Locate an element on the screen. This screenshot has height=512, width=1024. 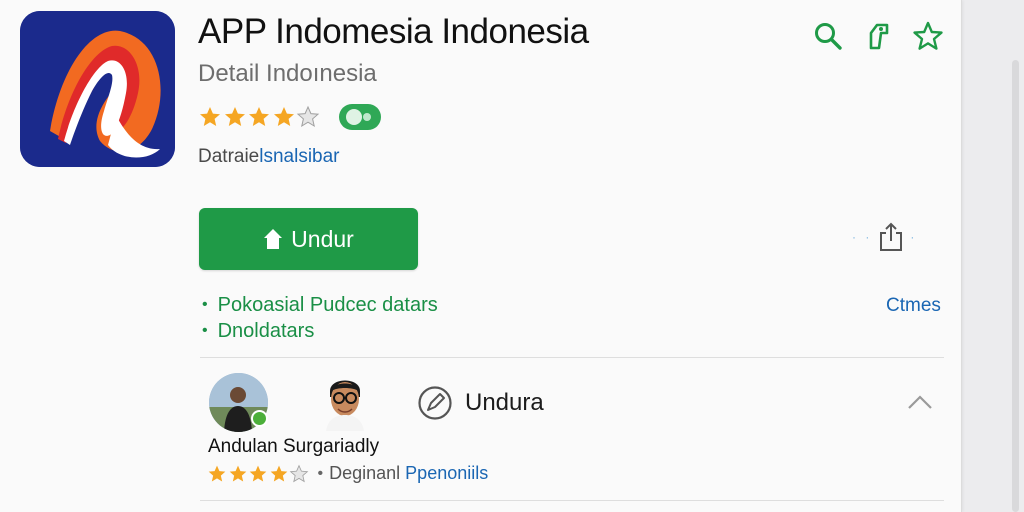
share-dots-left: · · is located at coordinates (862, 237).